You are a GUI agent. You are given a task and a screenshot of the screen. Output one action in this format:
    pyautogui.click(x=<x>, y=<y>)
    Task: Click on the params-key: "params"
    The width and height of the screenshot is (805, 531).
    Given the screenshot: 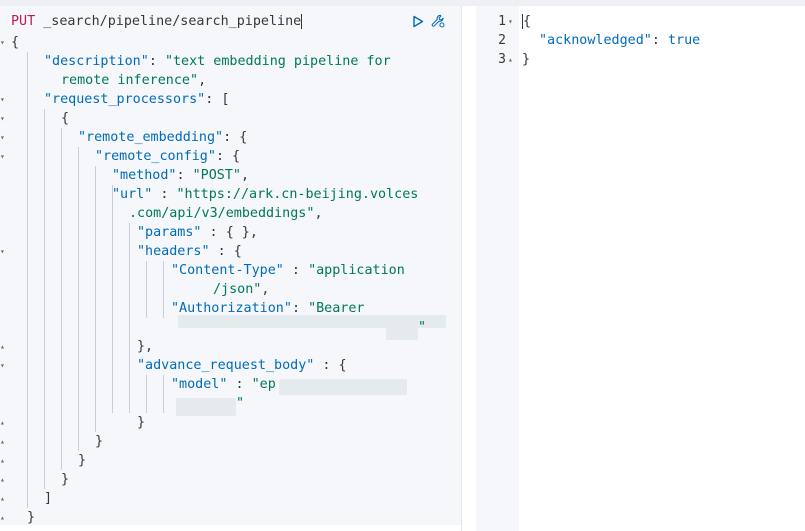 What is the action you would take?
    pyautogui.click(x=169, y=232)
    